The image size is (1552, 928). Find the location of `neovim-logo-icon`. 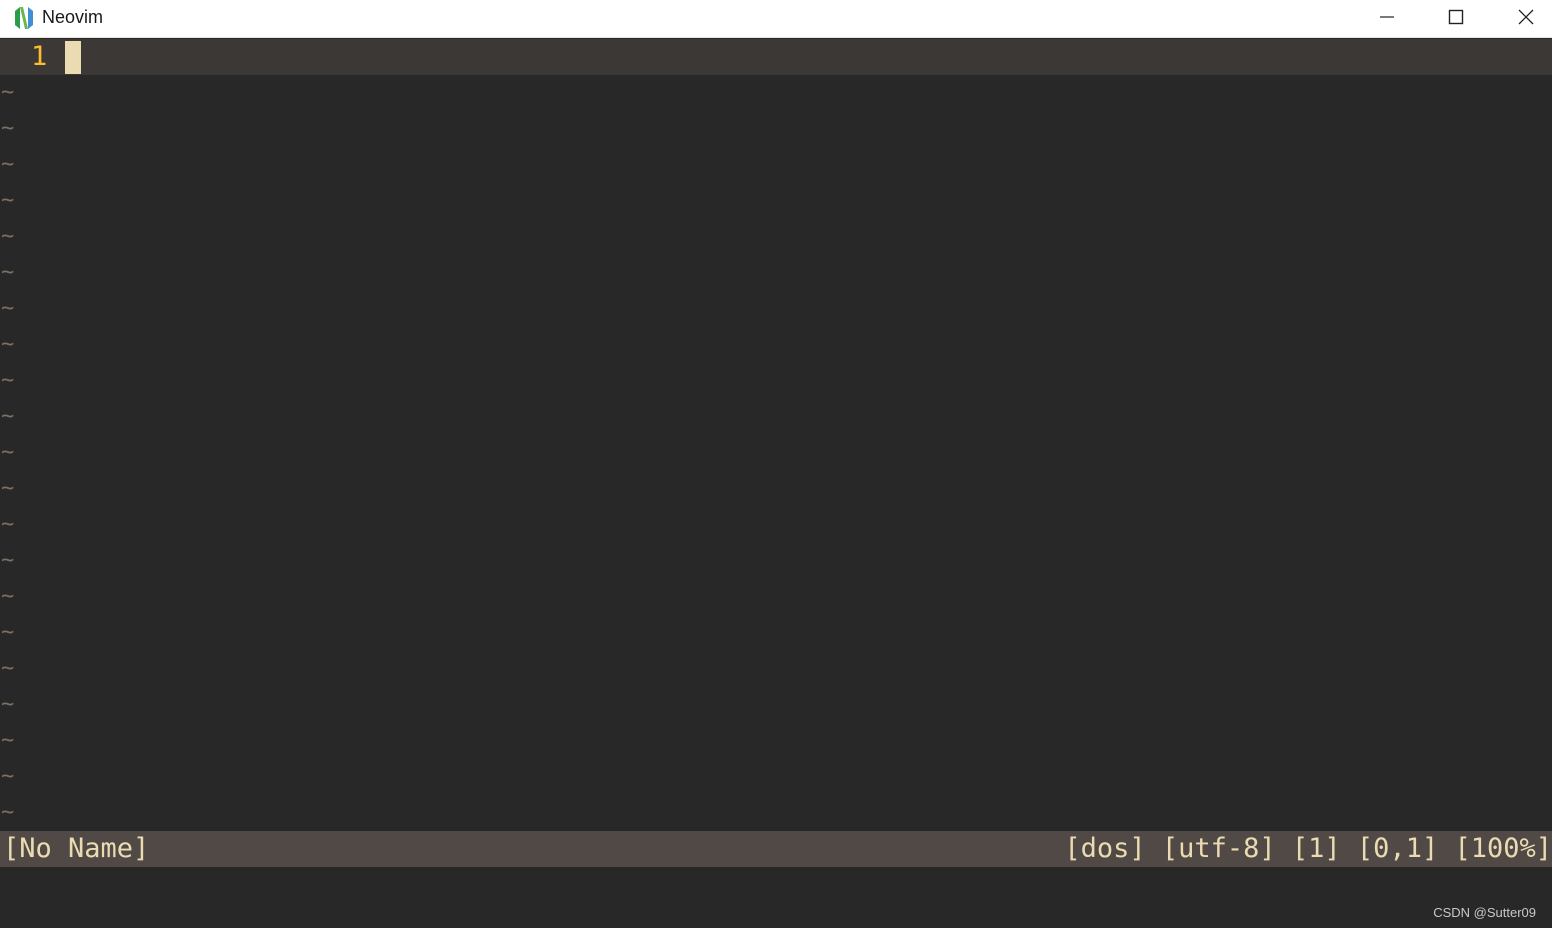

neovim-logo-icon is located at coordinates (24, 18).